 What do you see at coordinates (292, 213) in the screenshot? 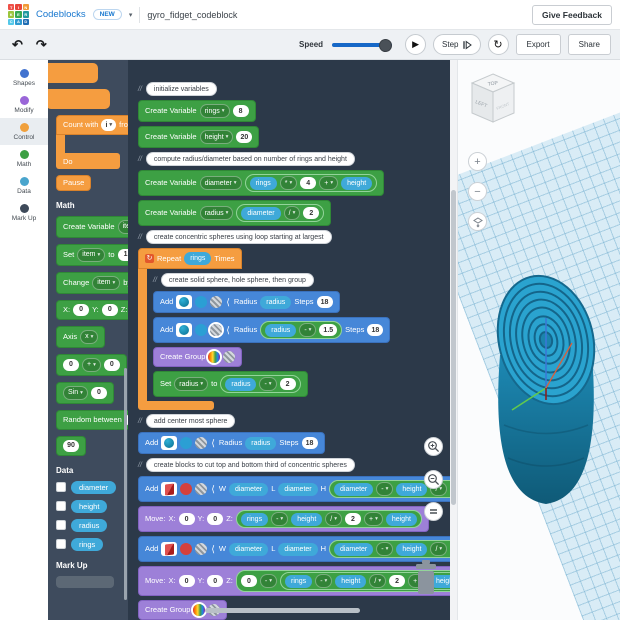
I see `operator-dropdown: / ▾` at bounding box center [292, 213].